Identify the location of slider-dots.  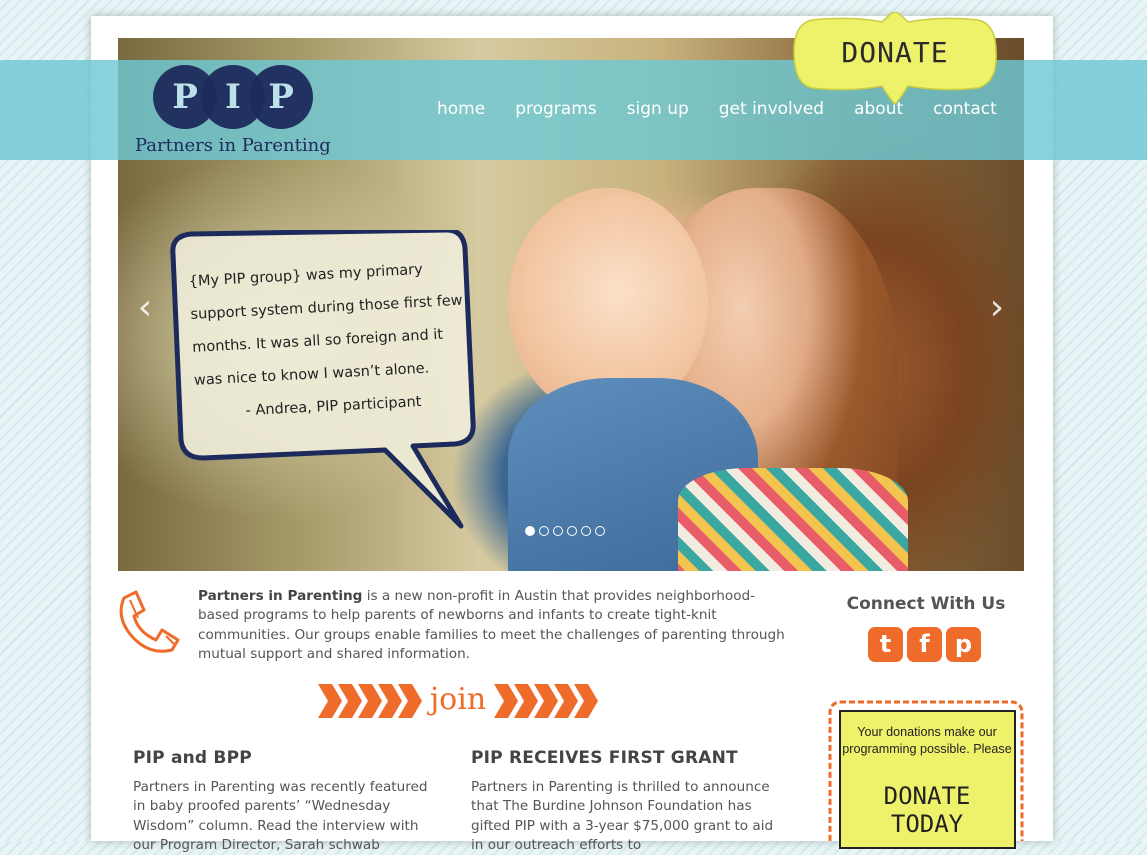
(565, 531).